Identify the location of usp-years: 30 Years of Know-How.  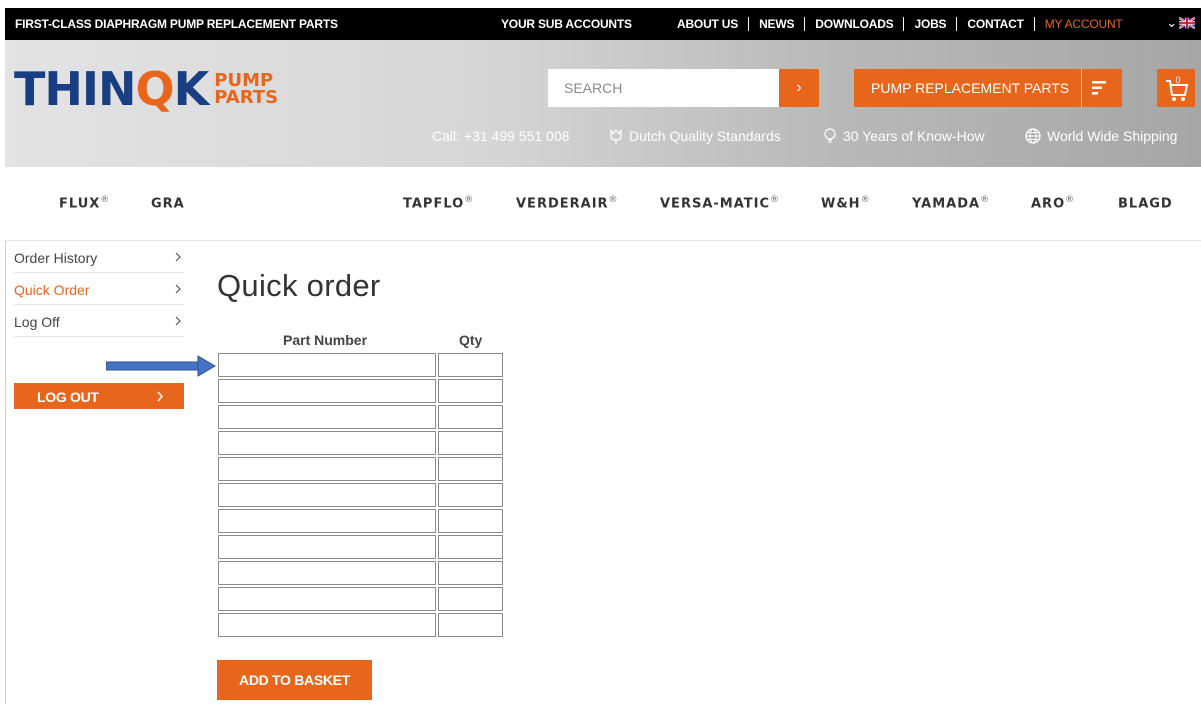
(904, 136).